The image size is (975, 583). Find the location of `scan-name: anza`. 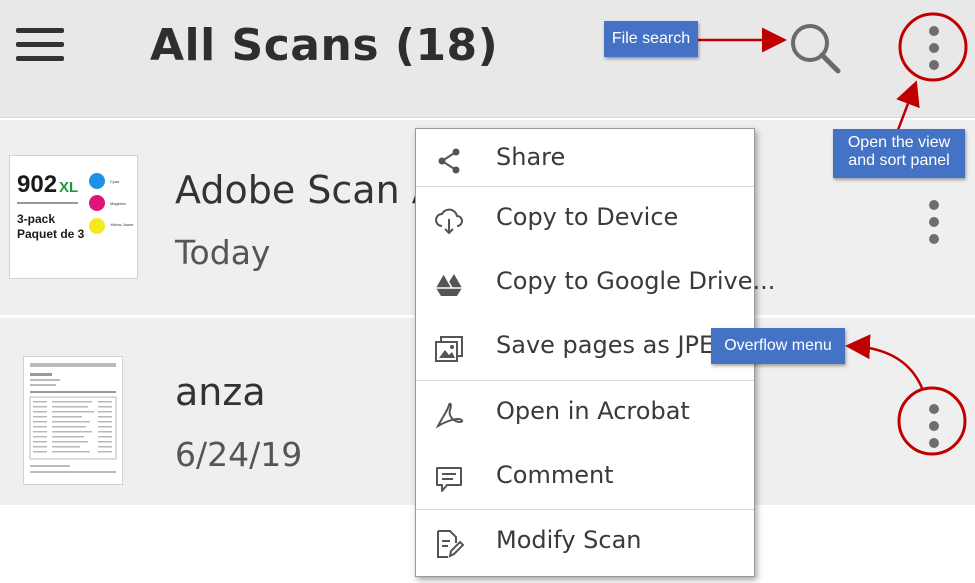

scan-name: anza is located at coordinates (220, 392).